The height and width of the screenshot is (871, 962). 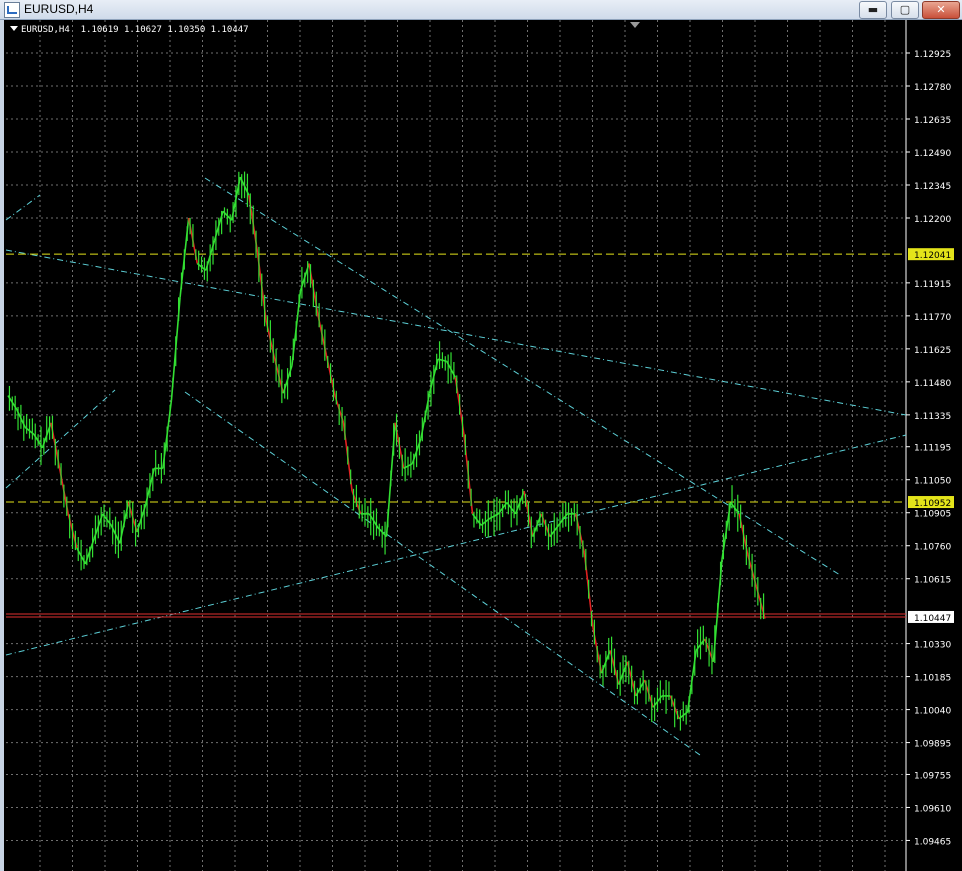 I want to click on y-tick-label: 1.10040, so click(x=932, y=712).